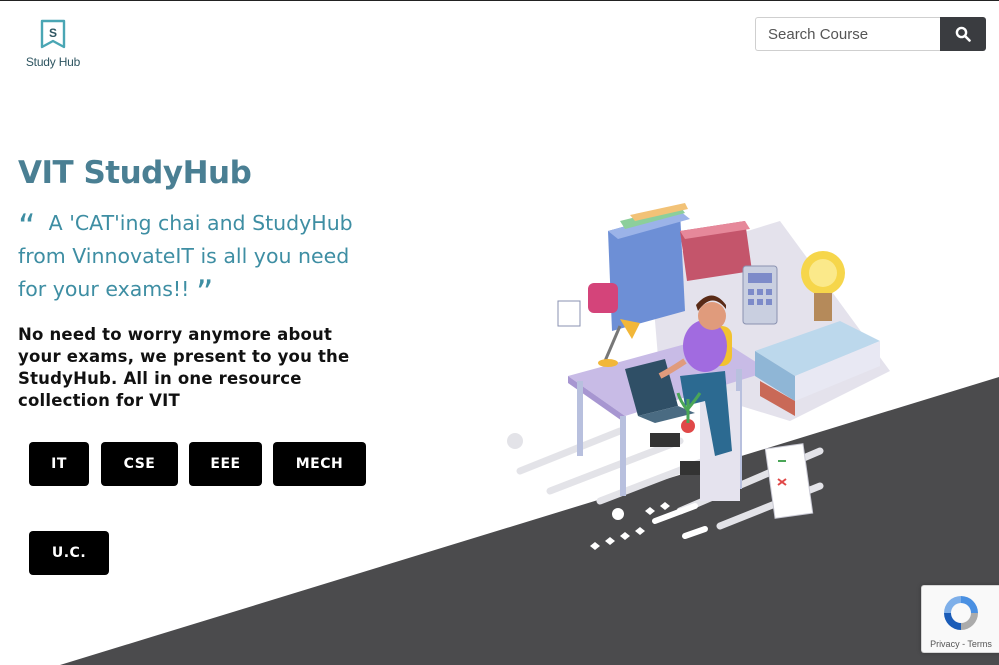 The image size is (999, 665). Describe the element at coordinates (139, 464) in the screenshot. I see `branch-button-cse: CSE` at that location.